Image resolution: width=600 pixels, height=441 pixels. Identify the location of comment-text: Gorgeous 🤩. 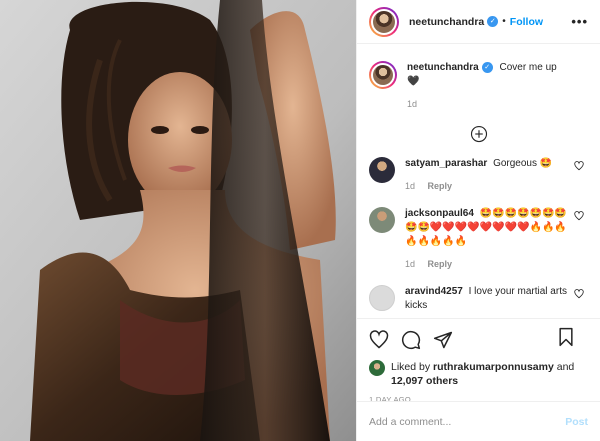
(523, 163).